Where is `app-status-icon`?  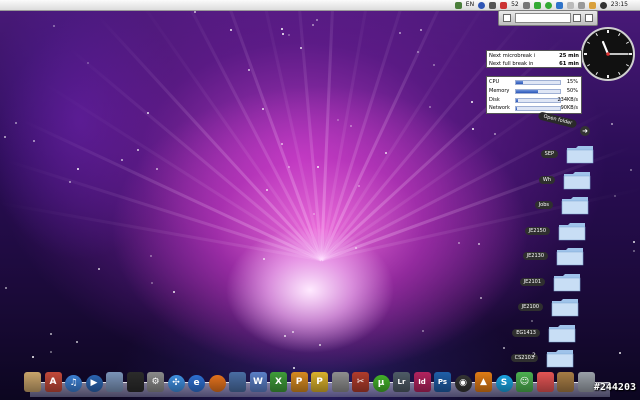
app-status-icon is located at coordinates (458, 5).